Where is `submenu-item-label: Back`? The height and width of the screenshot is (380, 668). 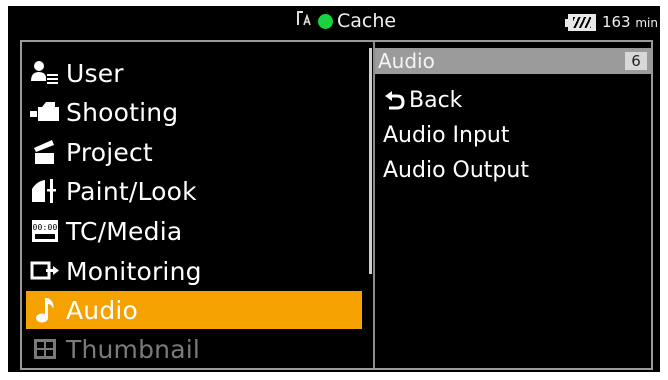
submenu-item-label: Back is located at coordinates (436, 100).